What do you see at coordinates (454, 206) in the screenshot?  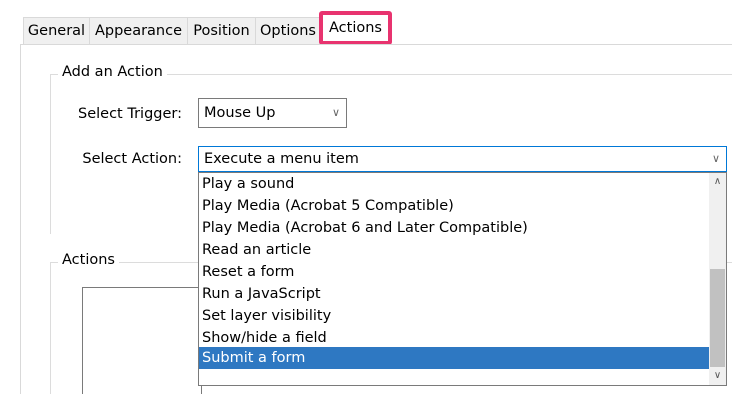 I see `list-item: Play Media (Acrobat 5 Compatible)` at bounding box center [454, 206].